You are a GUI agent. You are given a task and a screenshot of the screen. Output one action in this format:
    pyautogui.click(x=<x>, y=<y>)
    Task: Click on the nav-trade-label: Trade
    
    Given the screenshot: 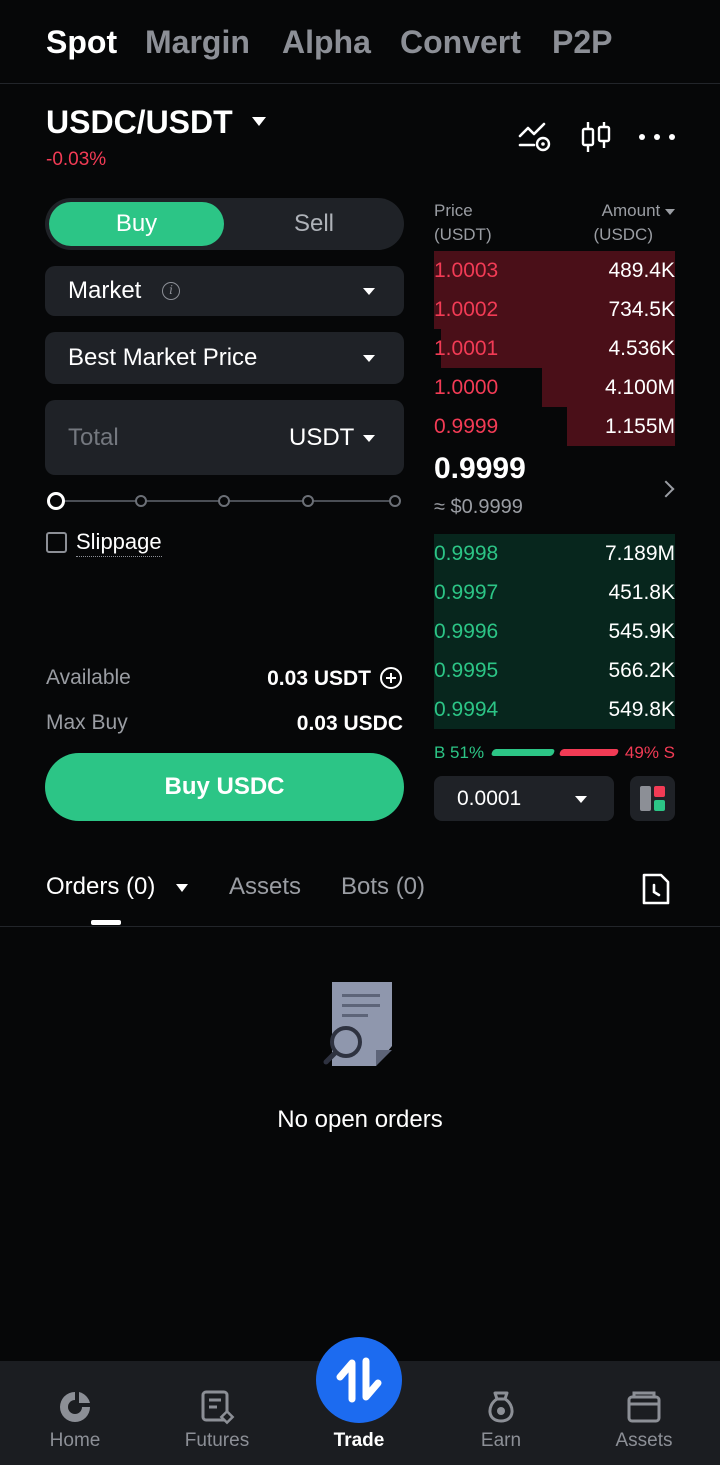 What is the action you would take?
    pyautogui.click(x=359, y=1440)
    